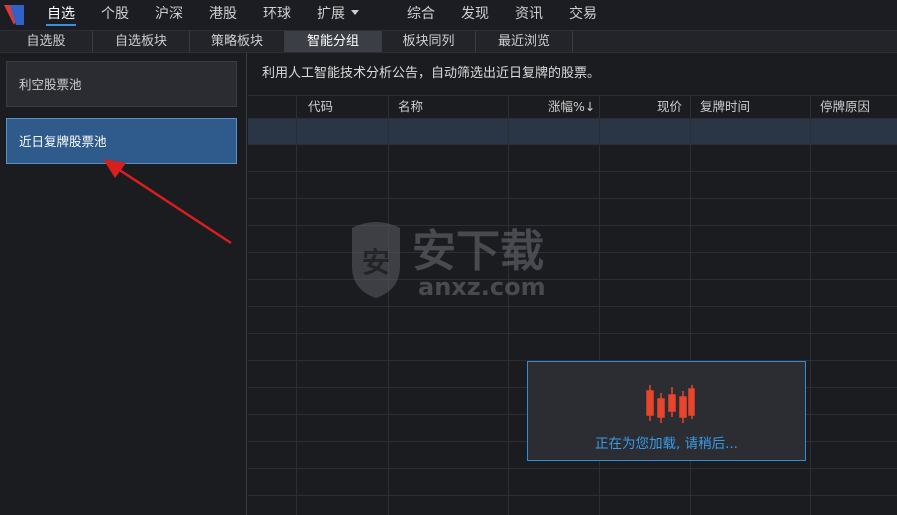 The image size is (897, 515). What do you see at coordinates (223, 15) in the screenshot?
I see `nav-item-hk: 港股` at bounding box center [223, 15].